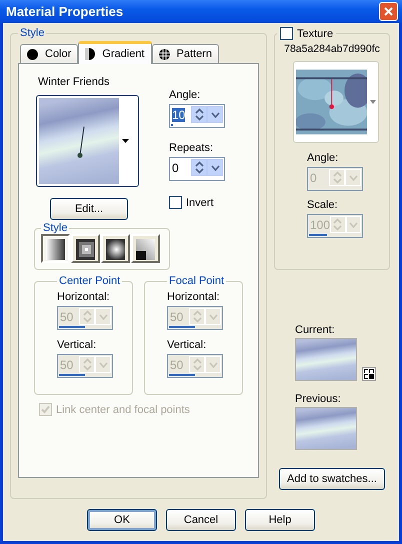  Describe the element at coordinates (323, 205) in the screenshot. I see `field-label: Scale:` at that location.